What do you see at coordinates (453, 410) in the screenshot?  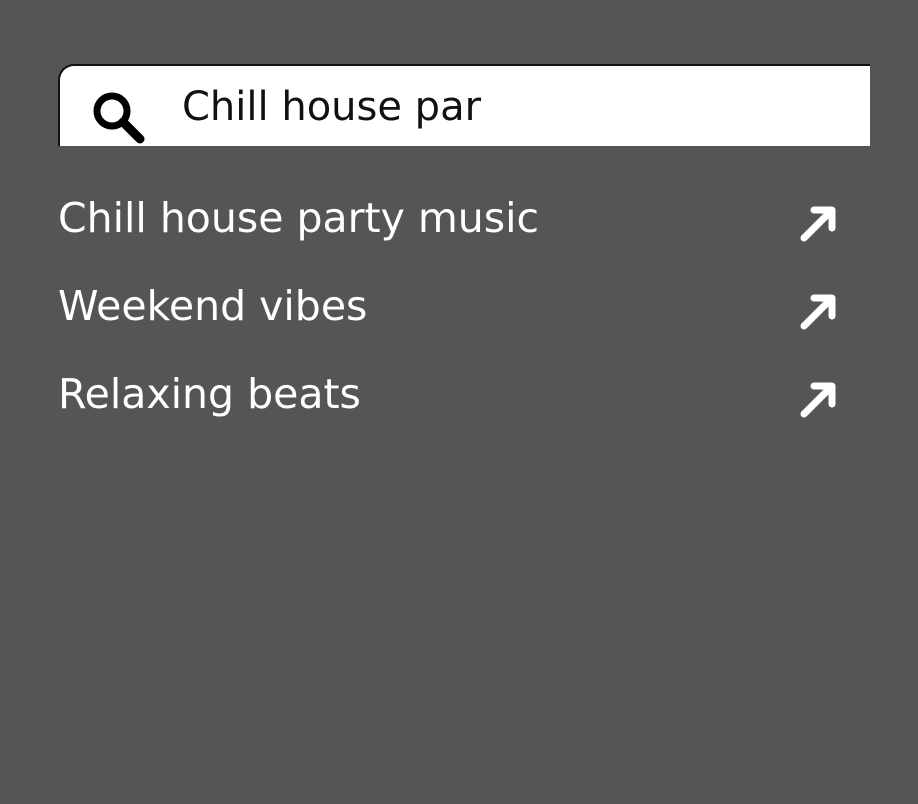 I see `suggestion-item: Relaxing beats` at bounding box center [453, 410].